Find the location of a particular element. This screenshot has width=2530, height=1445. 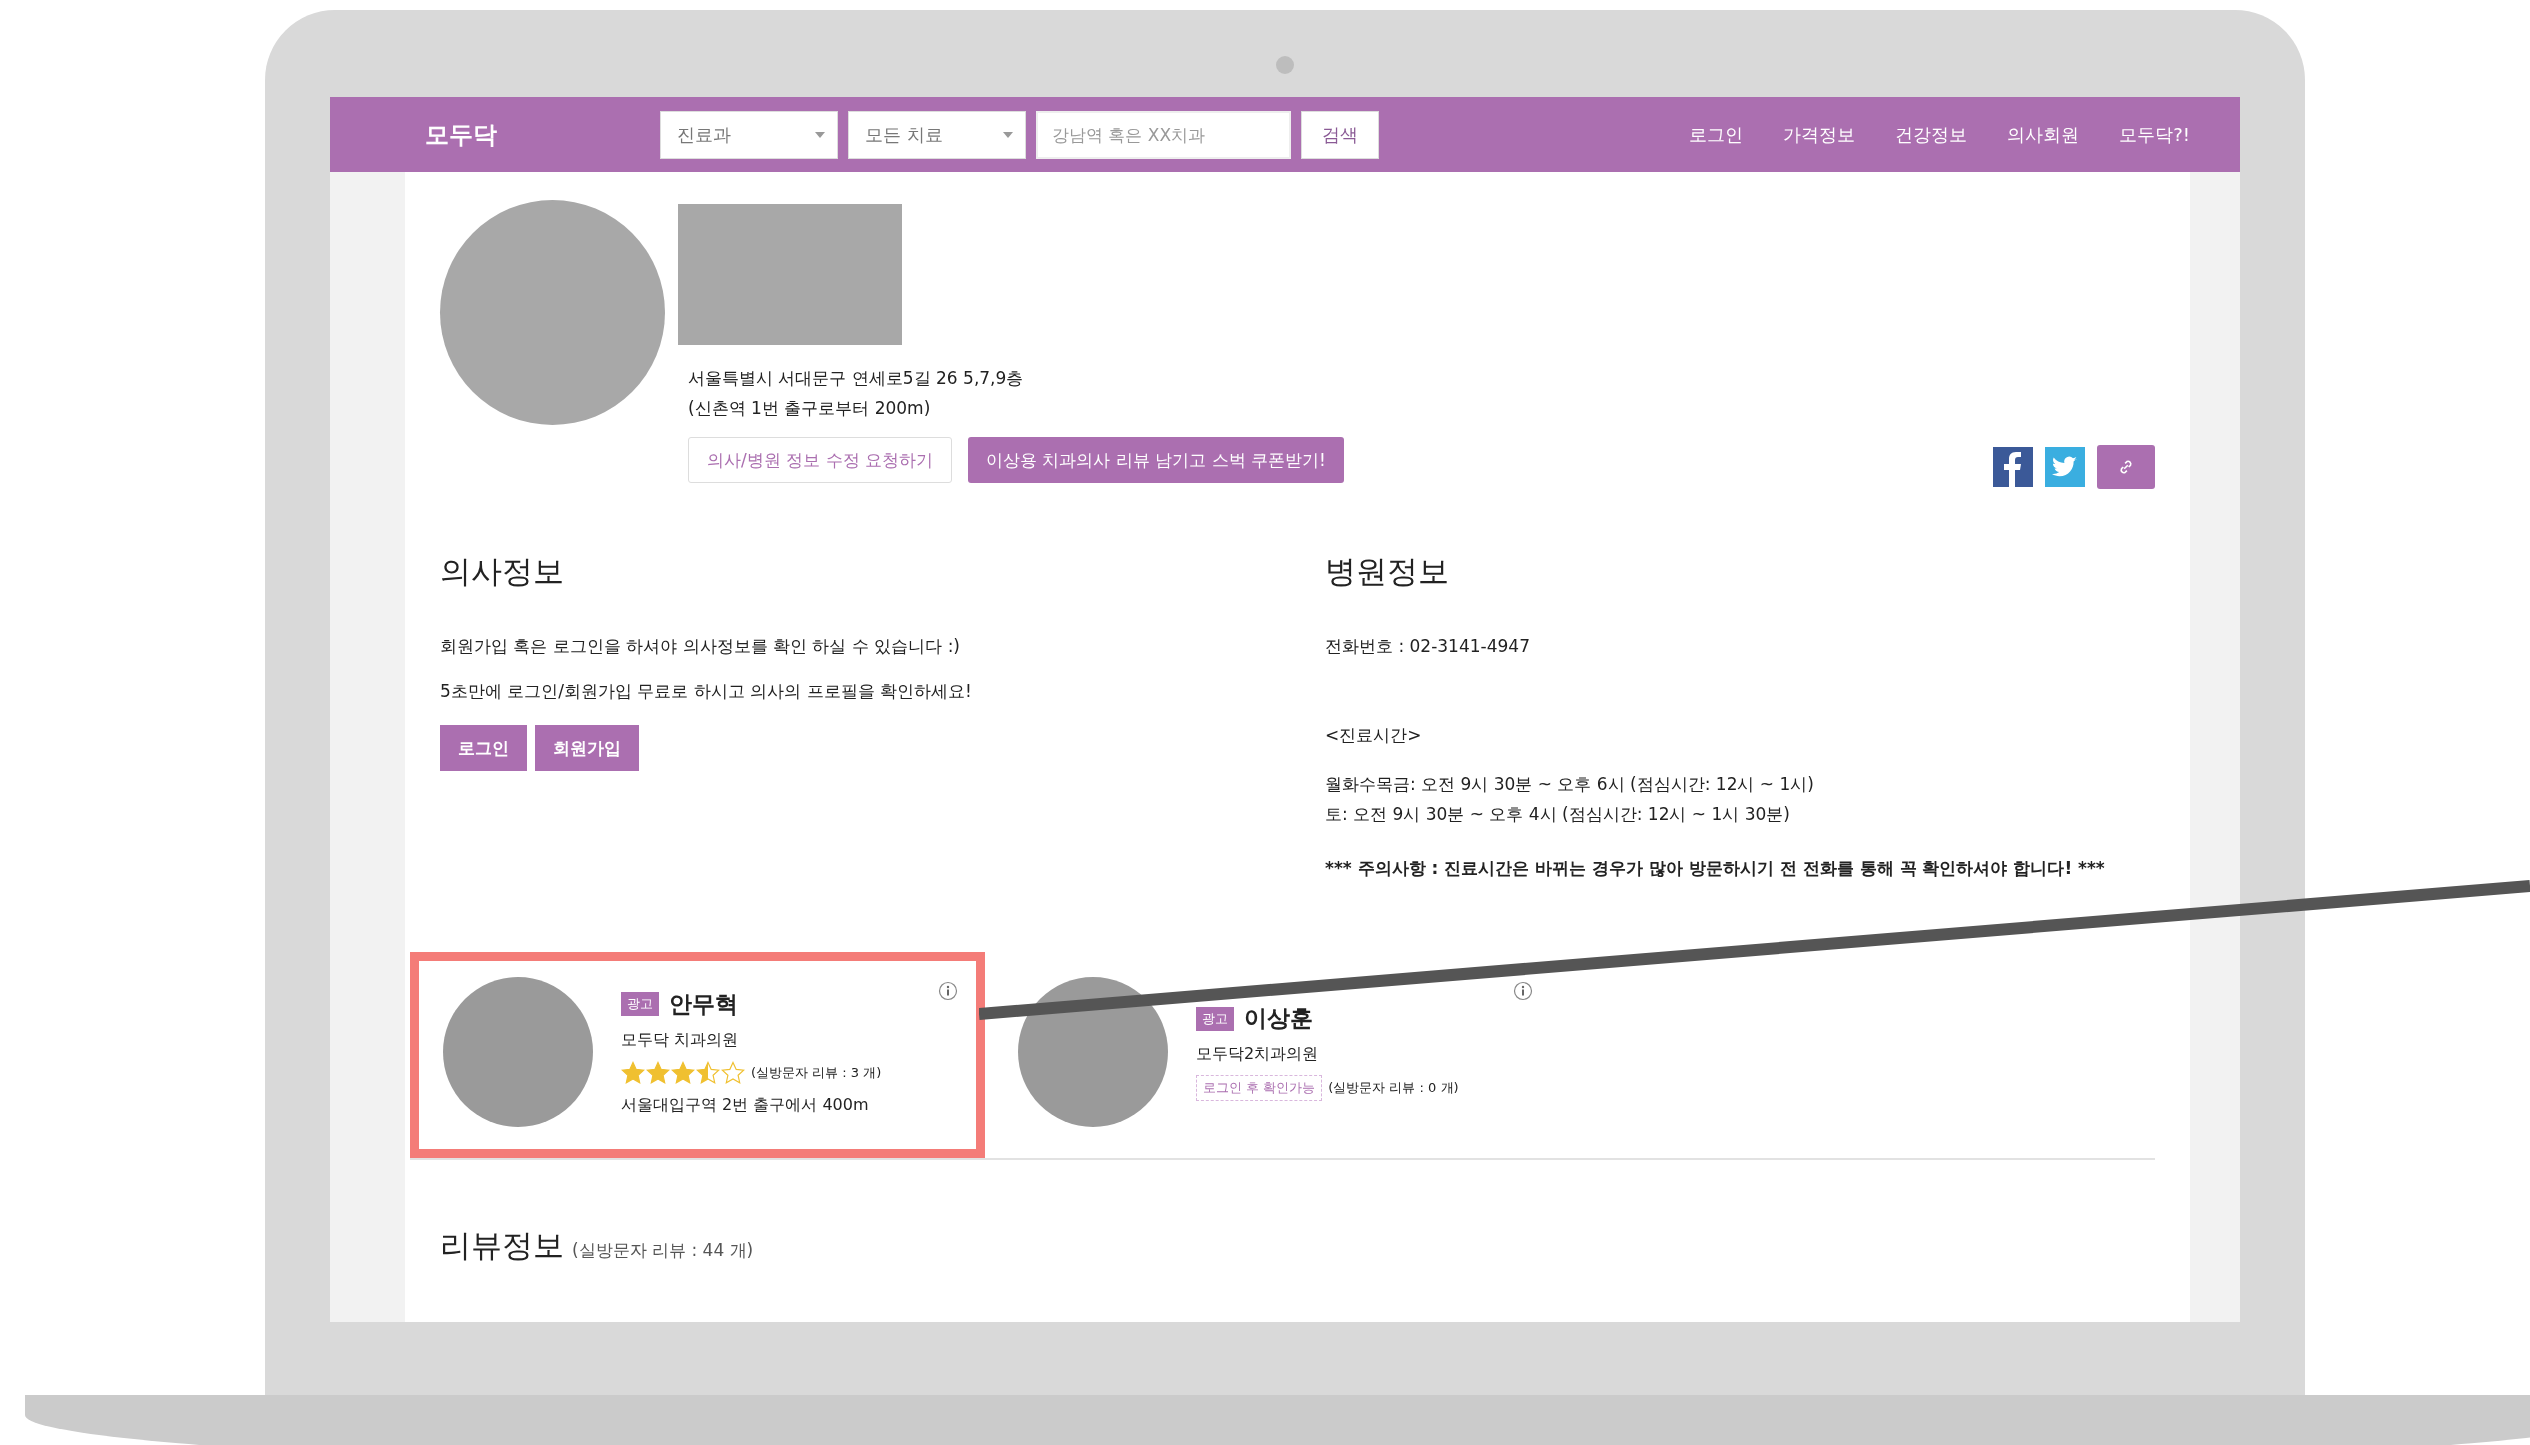

review-total: (실방문자 리뷰 : 44 개) is located at coordinates (663, 1250).